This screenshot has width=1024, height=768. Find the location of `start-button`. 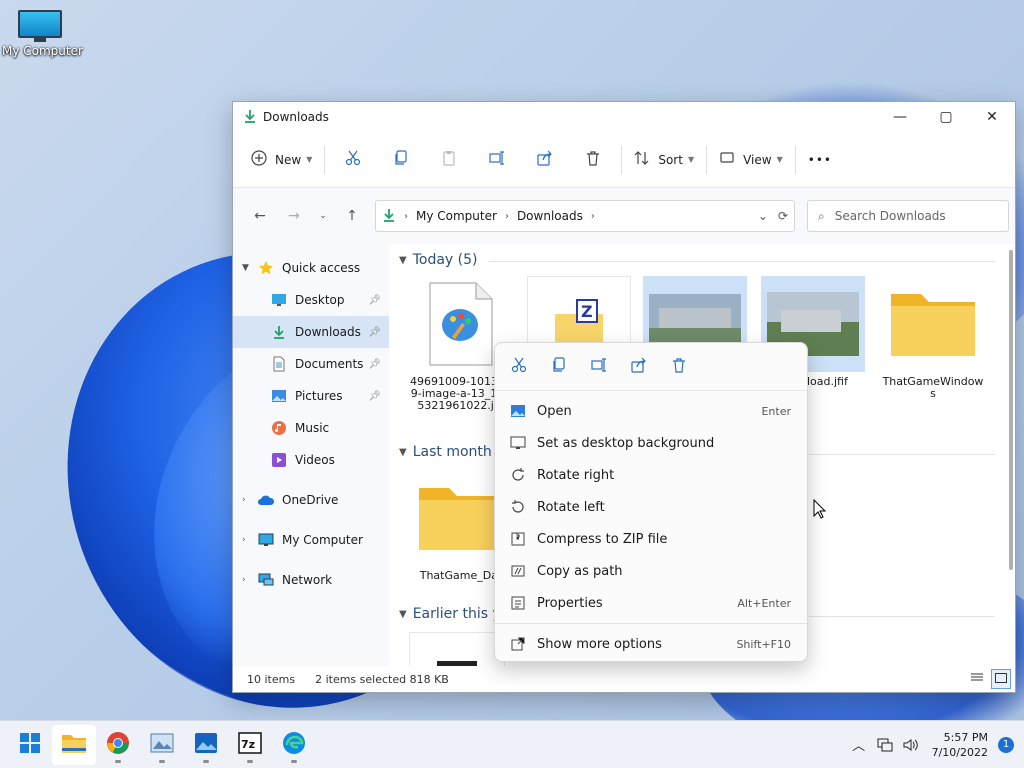

start-button is located at coordinates (30, 745).